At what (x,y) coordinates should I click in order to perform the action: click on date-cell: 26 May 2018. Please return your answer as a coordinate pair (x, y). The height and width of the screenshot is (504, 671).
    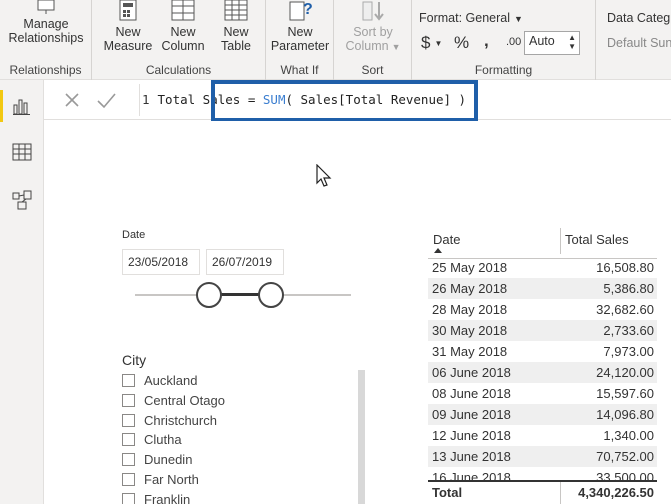
    Looking at the image, I should click on (470, 288).